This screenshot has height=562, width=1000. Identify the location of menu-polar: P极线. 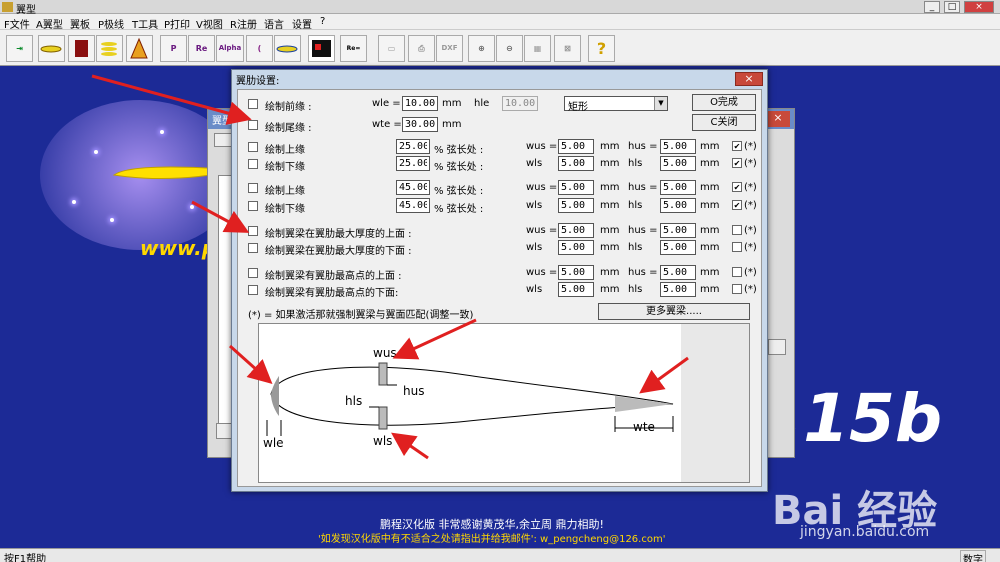
(111, 23).